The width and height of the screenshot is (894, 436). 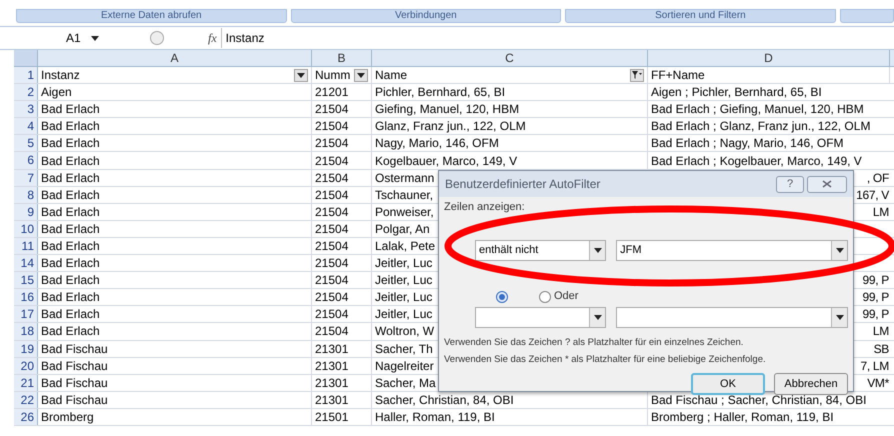 I want to click on filter-active-button, so click(x=637, y=75).